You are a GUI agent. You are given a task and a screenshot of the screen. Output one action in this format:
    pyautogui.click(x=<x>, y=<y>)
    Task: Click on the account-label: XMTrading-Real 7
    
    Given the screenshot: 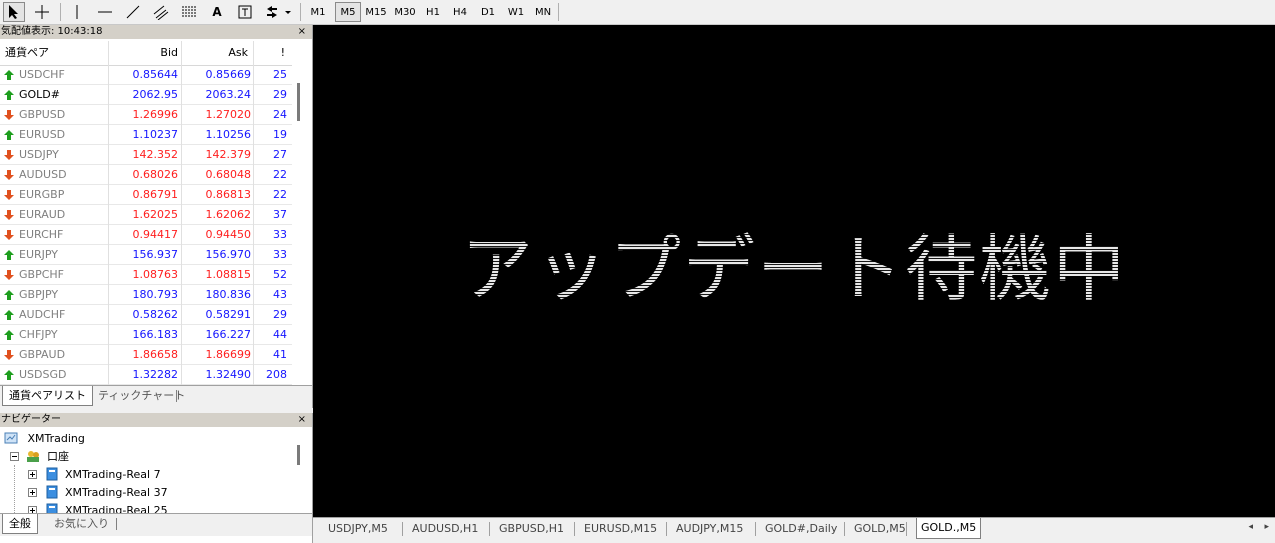 What is the action you would take?
    pyautogui.click(x=113, y=474)
    